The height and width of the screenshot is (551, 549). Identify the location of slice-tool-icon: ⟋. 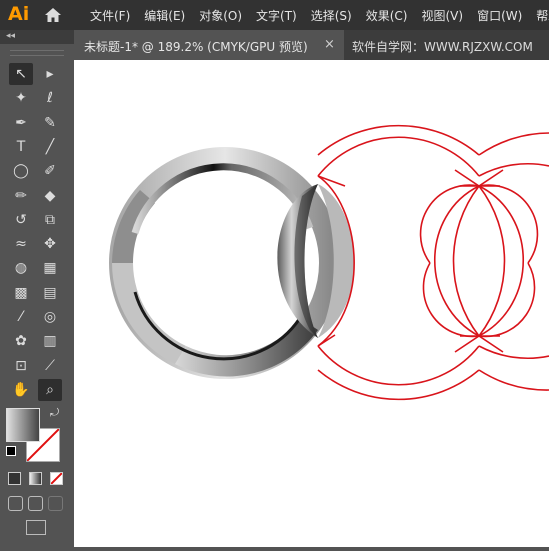
(50, 366).